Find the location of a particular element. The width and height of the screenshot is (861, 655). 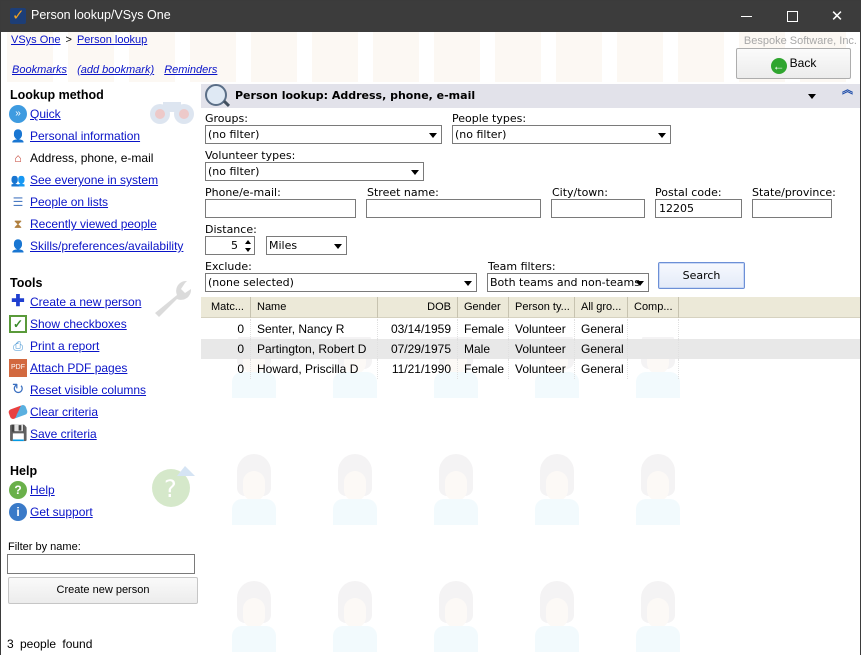

collapse-icon: ︽ is located at coordinates (847, 89).